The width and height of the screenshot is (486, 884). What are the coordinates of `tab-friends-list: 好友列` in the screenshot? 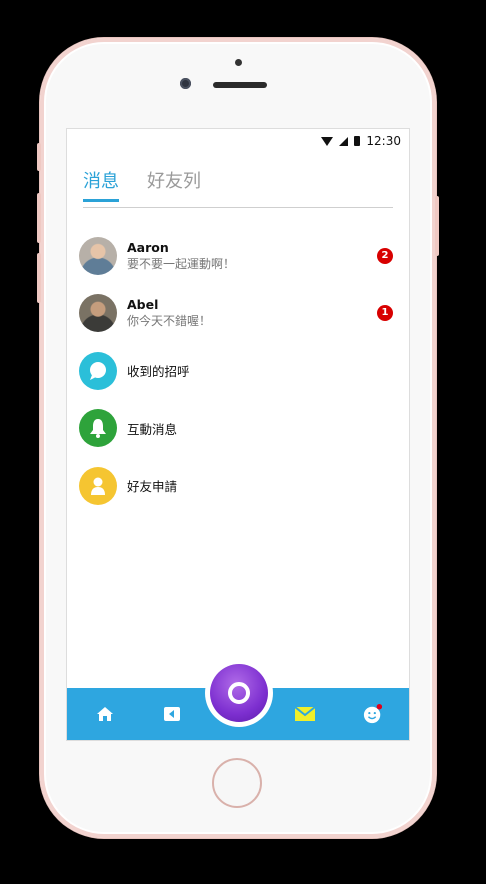 It's located at (174, 184).